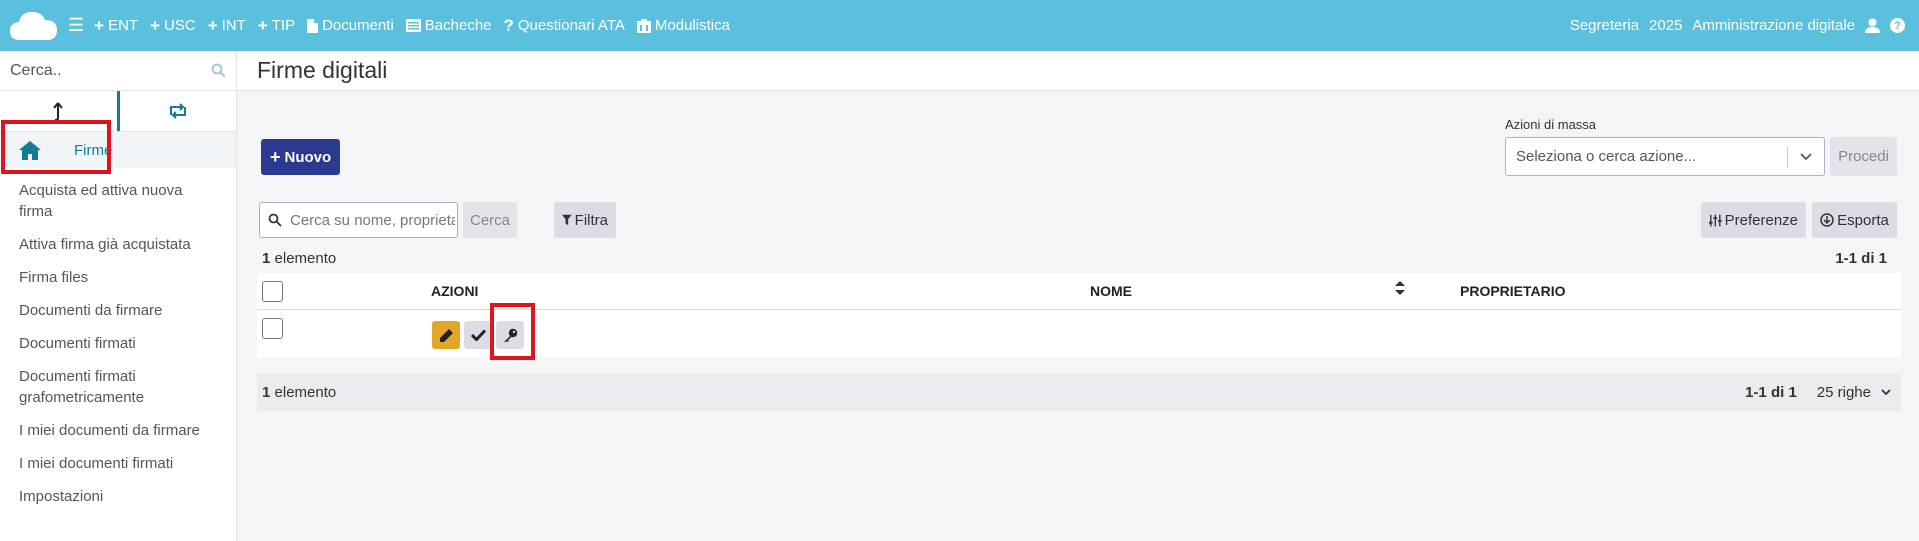 This screenshot has width=1919, height=541. Describe the element at coordinates (1854, 392) in the screenshot. I see `rows-per-page-select: 25 righe` at that location.